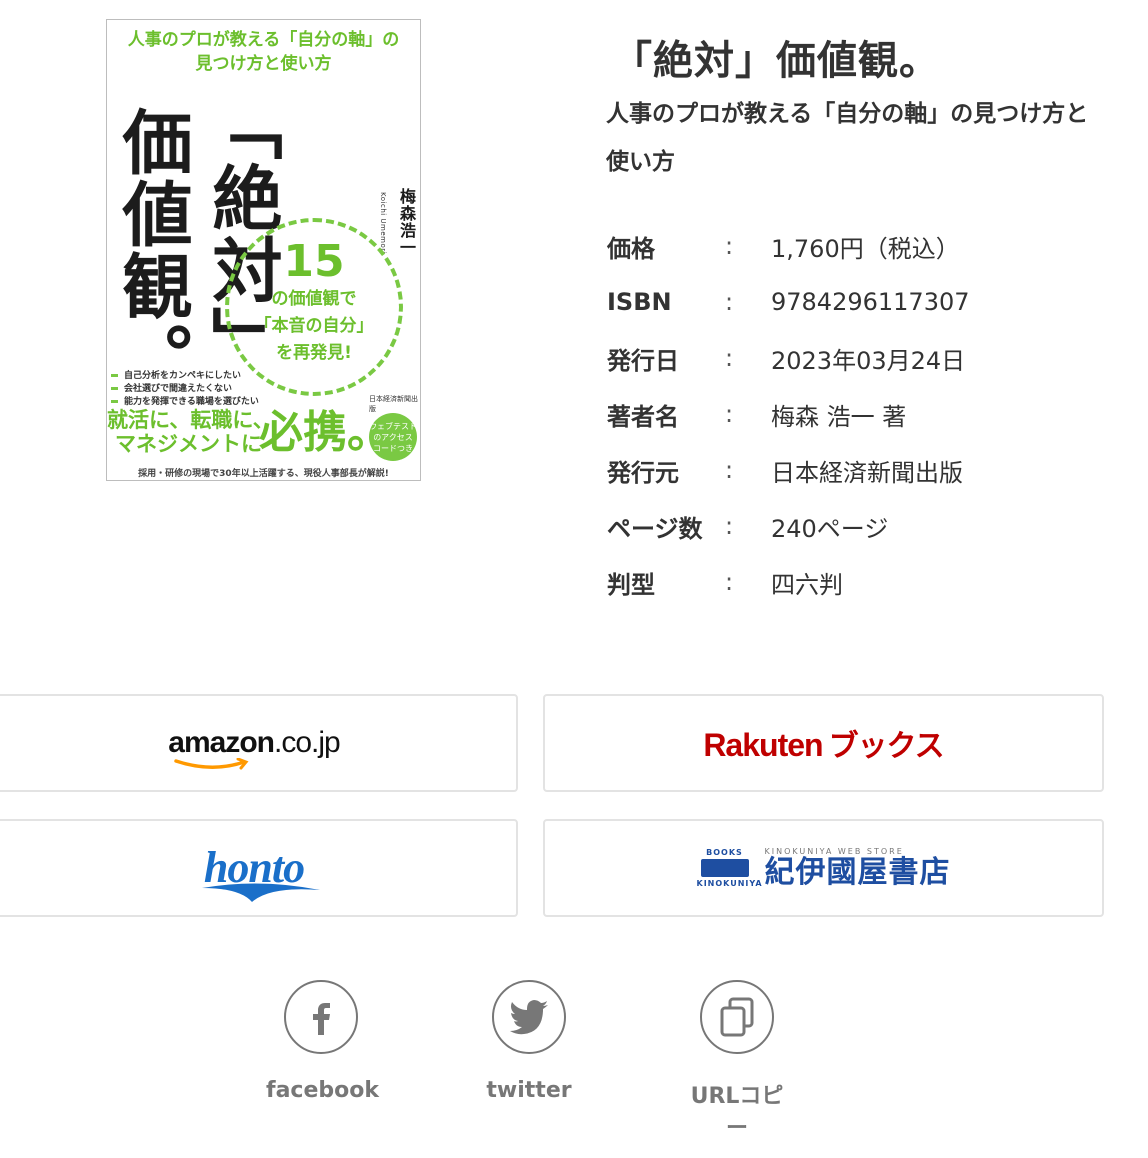  What do you see at coordinates (190, 420) in the screenshot?
I see `cover-tagline-line1: 就活に、転職に、` at bounding box center [190, 420].